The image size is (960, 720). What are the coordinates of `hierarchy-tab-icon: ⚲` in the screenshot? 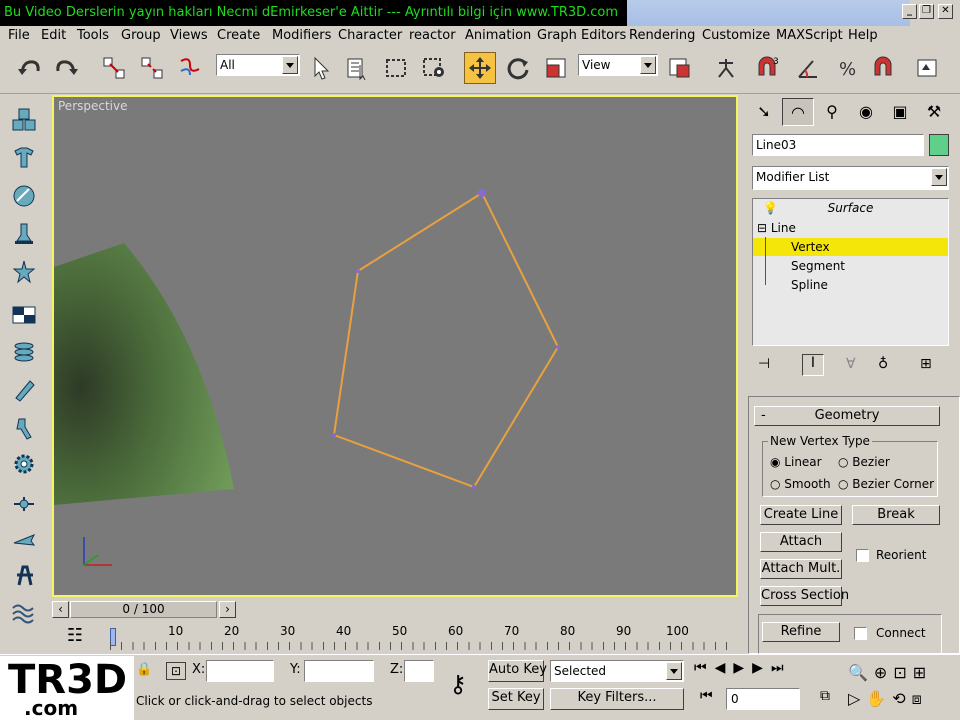 It's located at (832, 112).